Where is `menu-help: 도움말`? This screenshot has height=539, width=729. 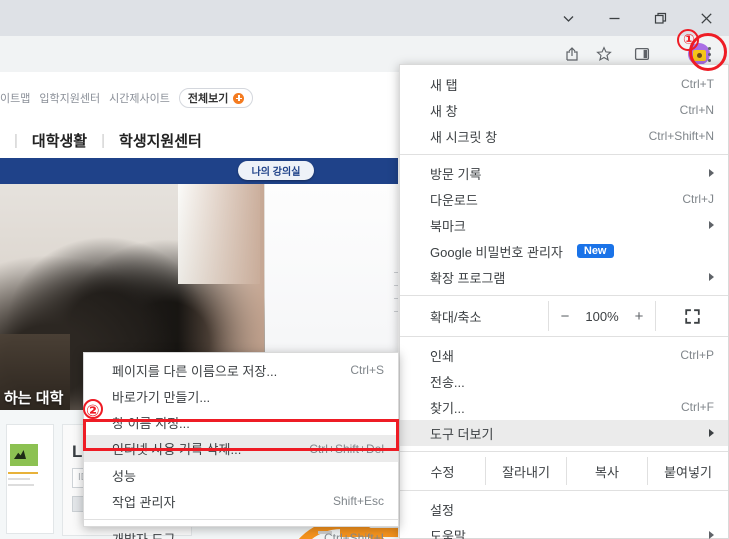
menu-help: 도움말 is located at coordinates (564, 530).